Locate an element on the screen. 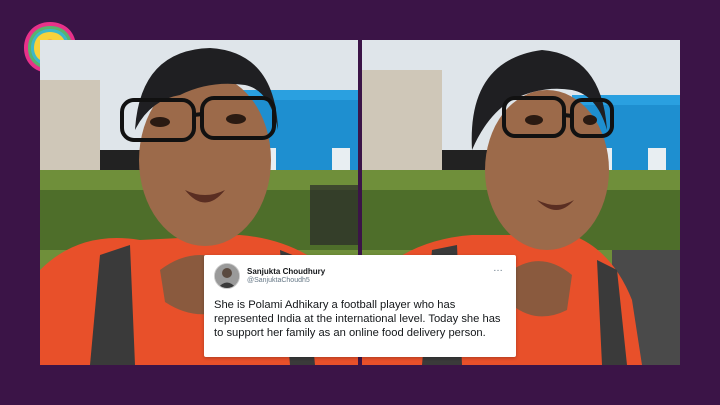 This screenshot has height=405, width=720. user-avatar-icon is located at coordinates (227, 276).